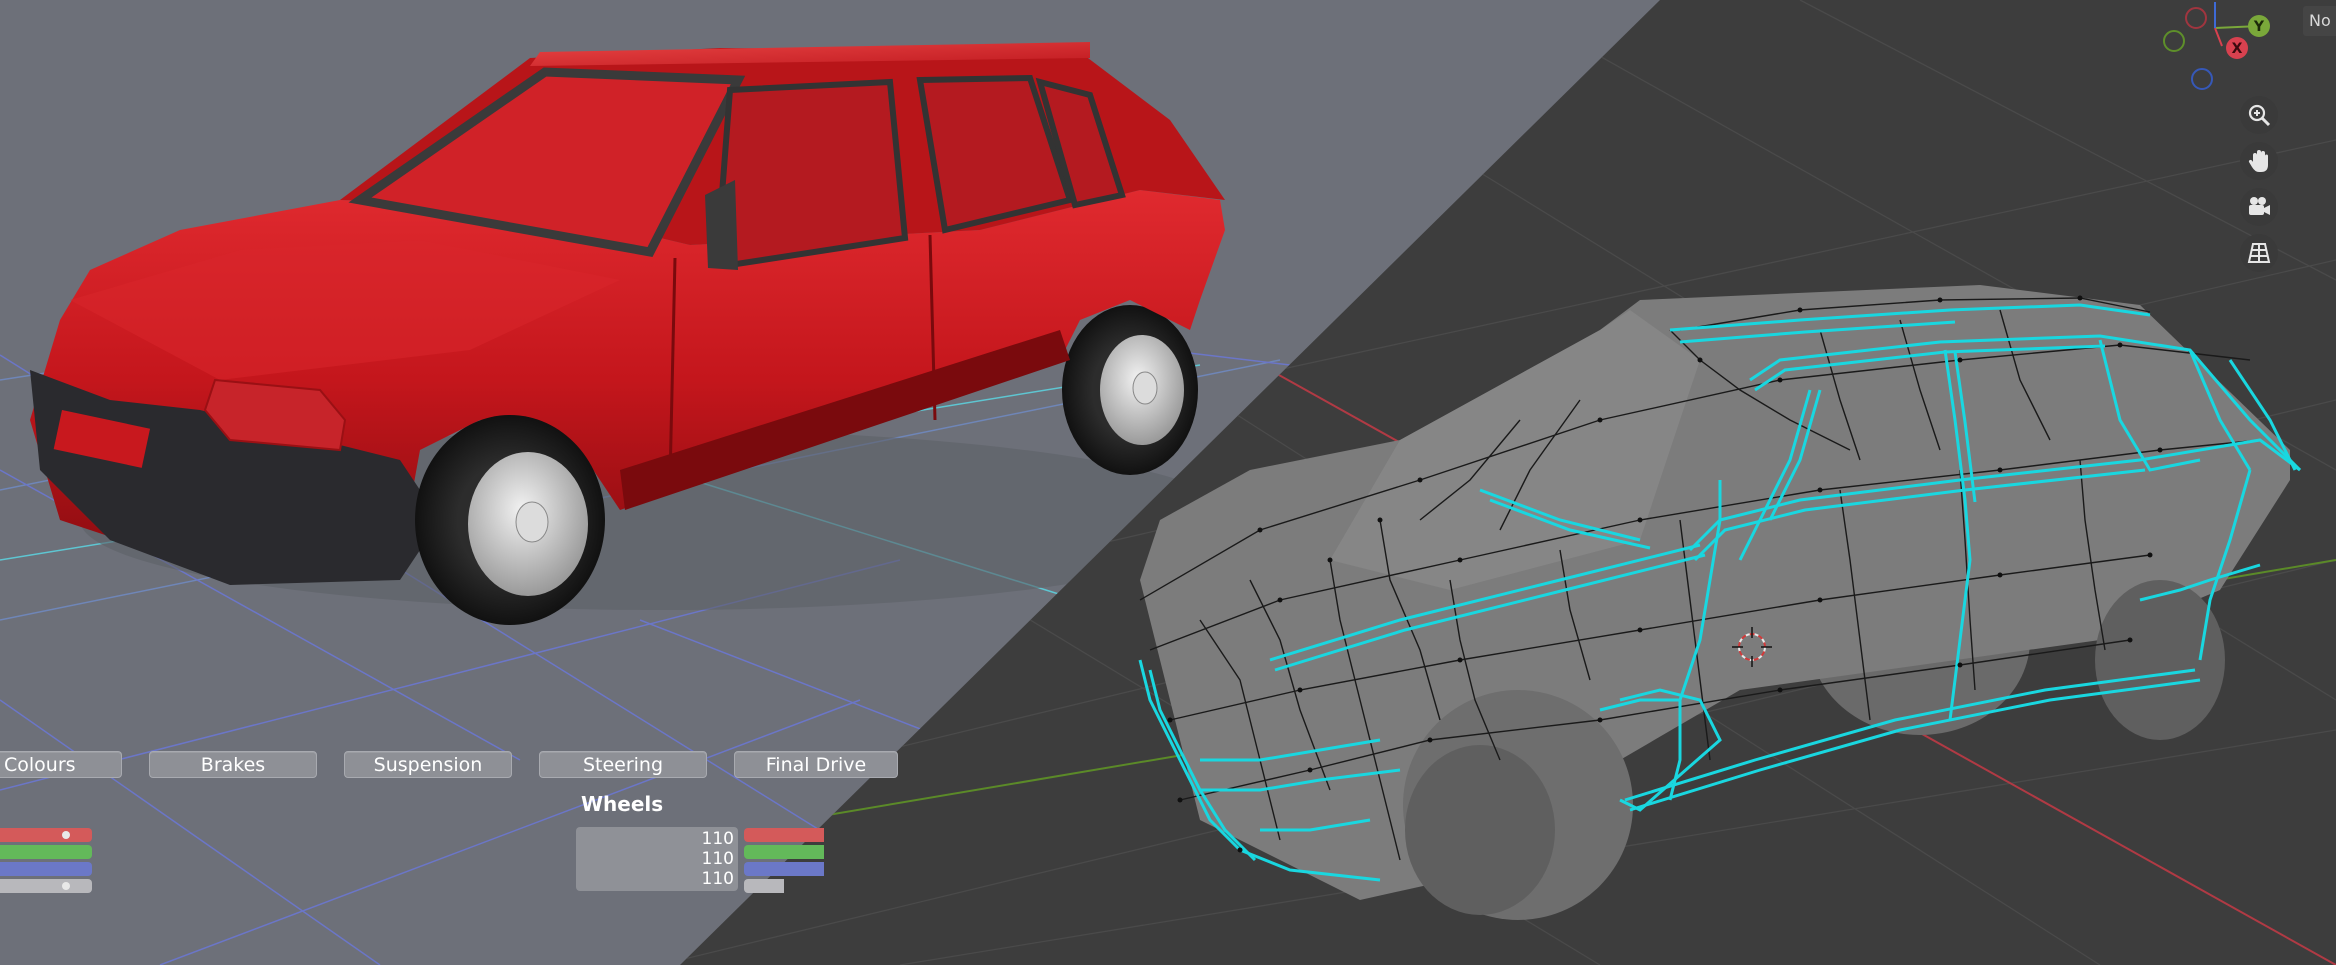 This screenshot has width=2336, height=965. Describe the element at coordinates (2259, 27) in the screenshot. I see `gizmo-y-label: Y` at that location.